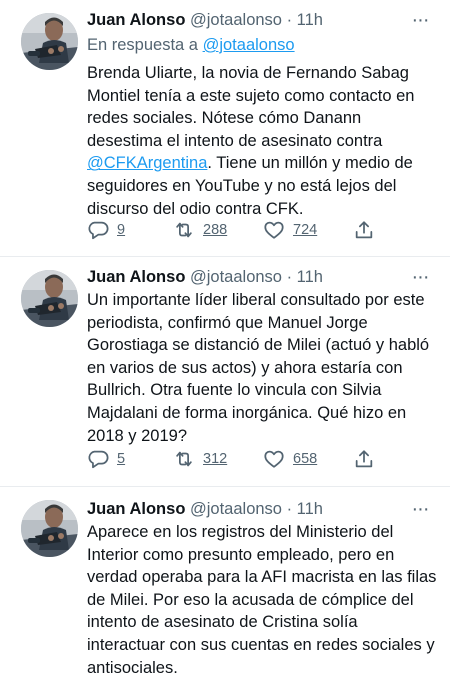  What do you see at coordinates (242, 459) in the screenshot?
I see `tweet-actions: 5 312 658` at bounding box center [242, 459].